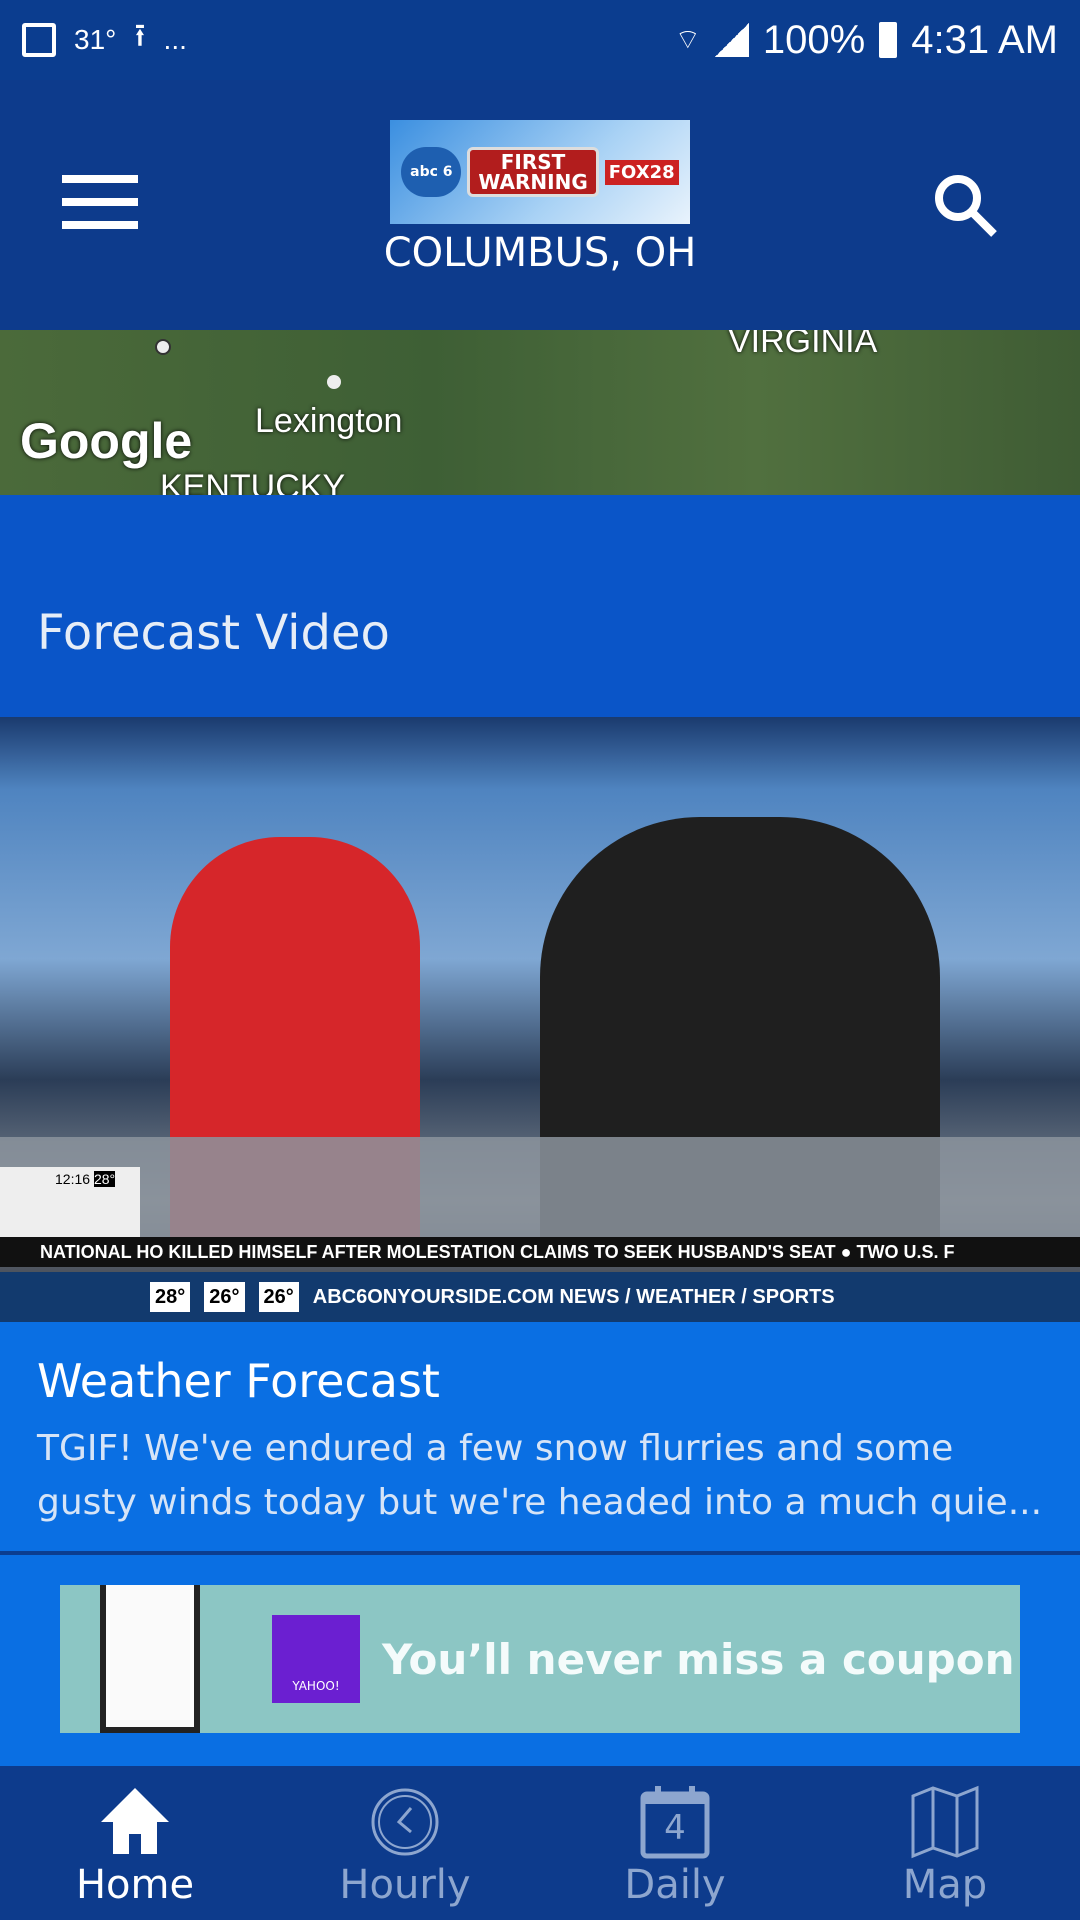  I want to click on app-header: abc 6 FIRST WARNING FOX28 COLUMBUS, OH, so click(540, 205).